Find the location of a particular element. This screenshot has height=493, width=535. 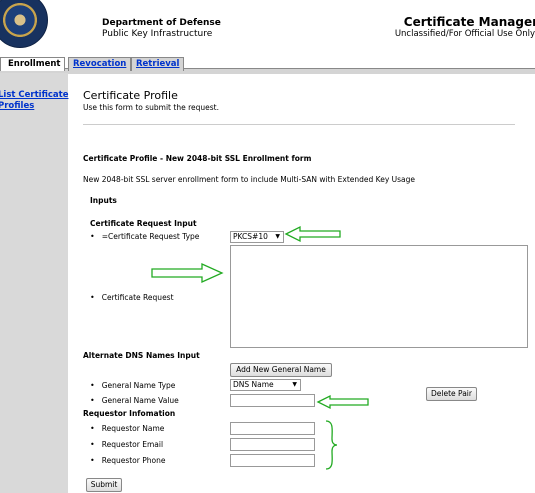

general-name-type-select: DNS Name ▼ is located at coordinates (265, 385).